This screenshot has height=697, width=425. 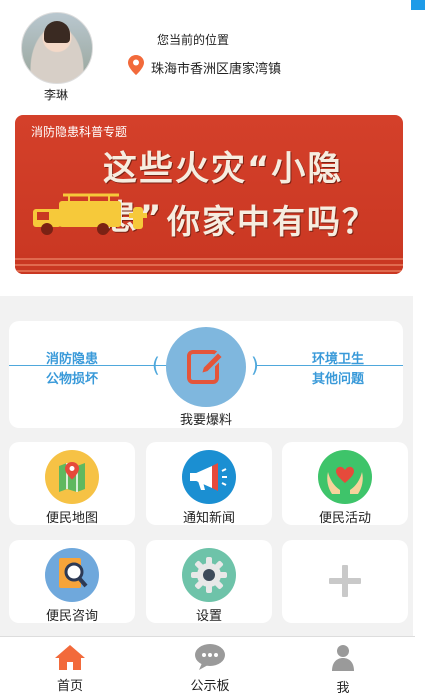 I want to click on nav-home: 首页, so click(x=70, y=667).